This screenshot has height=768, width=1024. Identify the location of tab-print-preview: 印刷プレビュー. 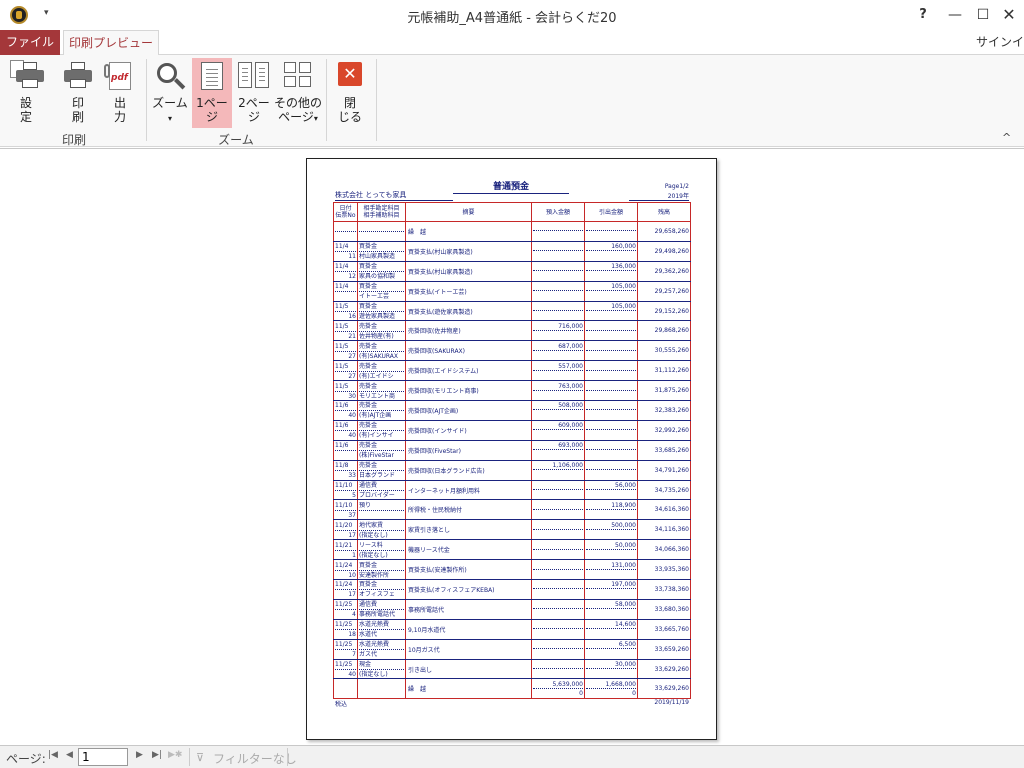
(111, 43).